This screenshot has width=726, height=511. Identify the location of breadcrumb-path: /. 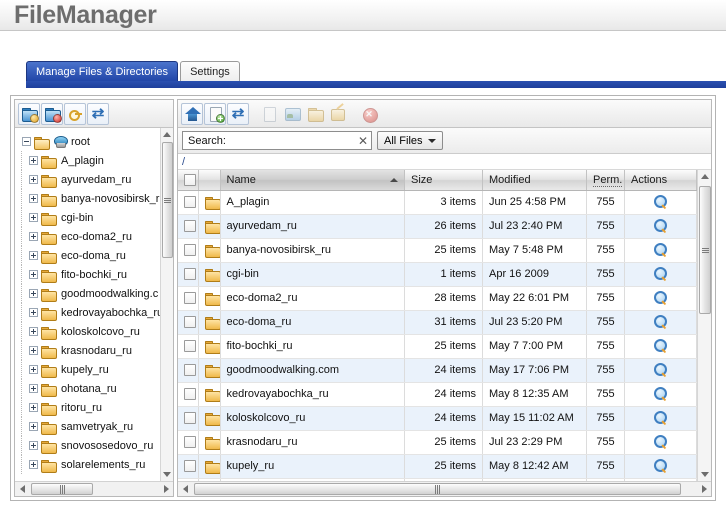
(183, 162).